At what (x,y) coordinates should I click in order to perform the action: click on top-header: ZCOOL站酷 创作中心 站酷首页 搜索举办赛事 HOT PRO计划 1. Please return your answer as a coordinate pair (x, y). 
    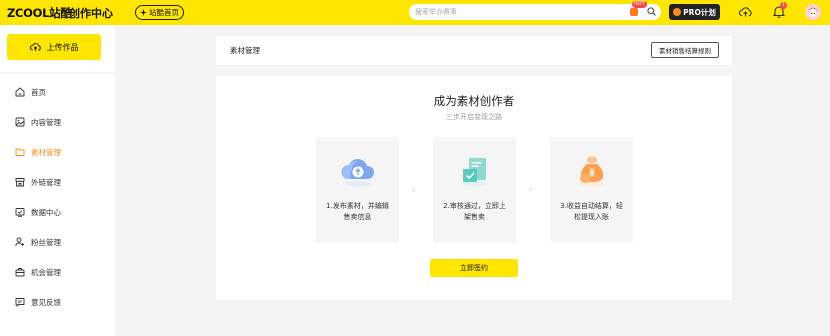
    Looking at the image, I should click on (415, 12).